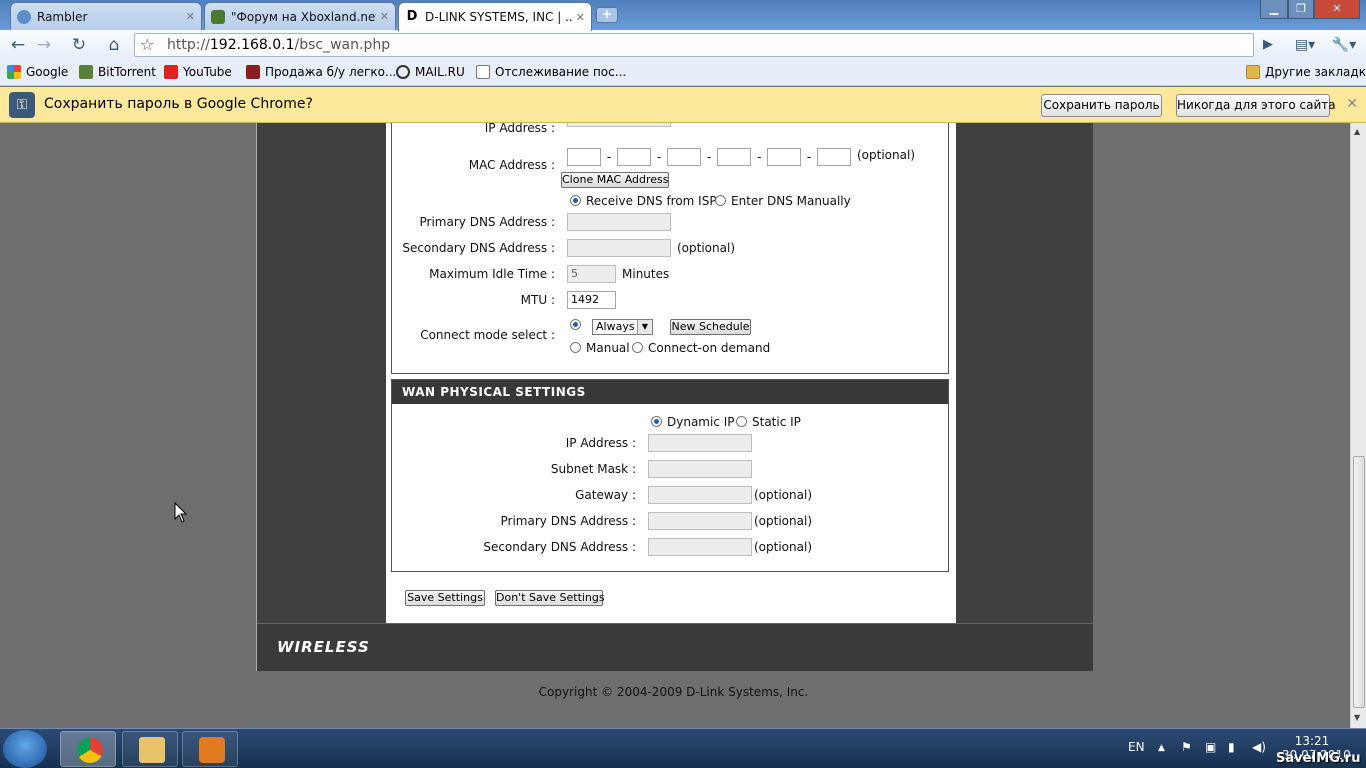 The width and height of the screenshot is (1366, 768). What do you see at coordinates (700, 495) in the screenshot?
I see `gateway-field` at bounding box center [700, 495].